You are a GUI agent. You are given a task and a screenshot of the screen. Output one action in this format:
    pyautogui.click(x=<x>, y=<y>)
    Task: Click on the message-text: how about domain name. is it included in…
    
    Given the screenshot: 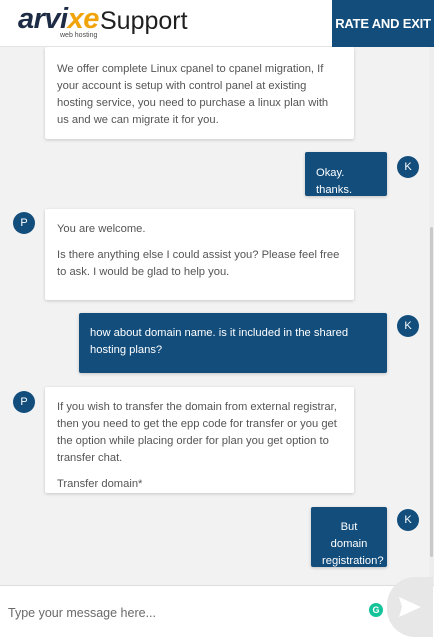 What is the action you would take?
    pyautogui.click(x=219, y=341)
    